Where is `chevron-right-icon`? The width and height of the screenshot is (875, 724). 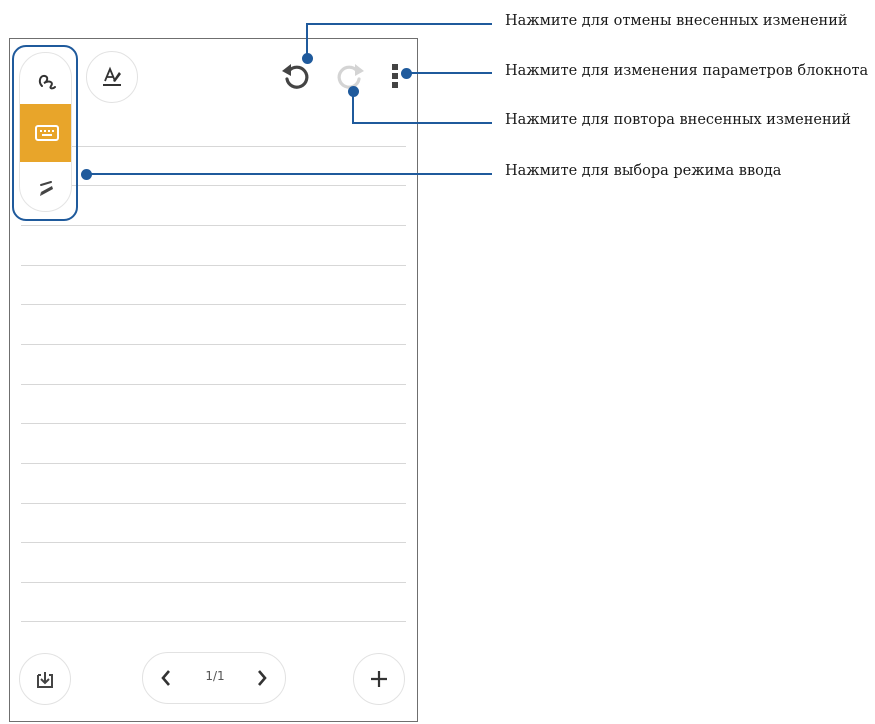 chevron-right-icon is located at coordinates (262, 678).